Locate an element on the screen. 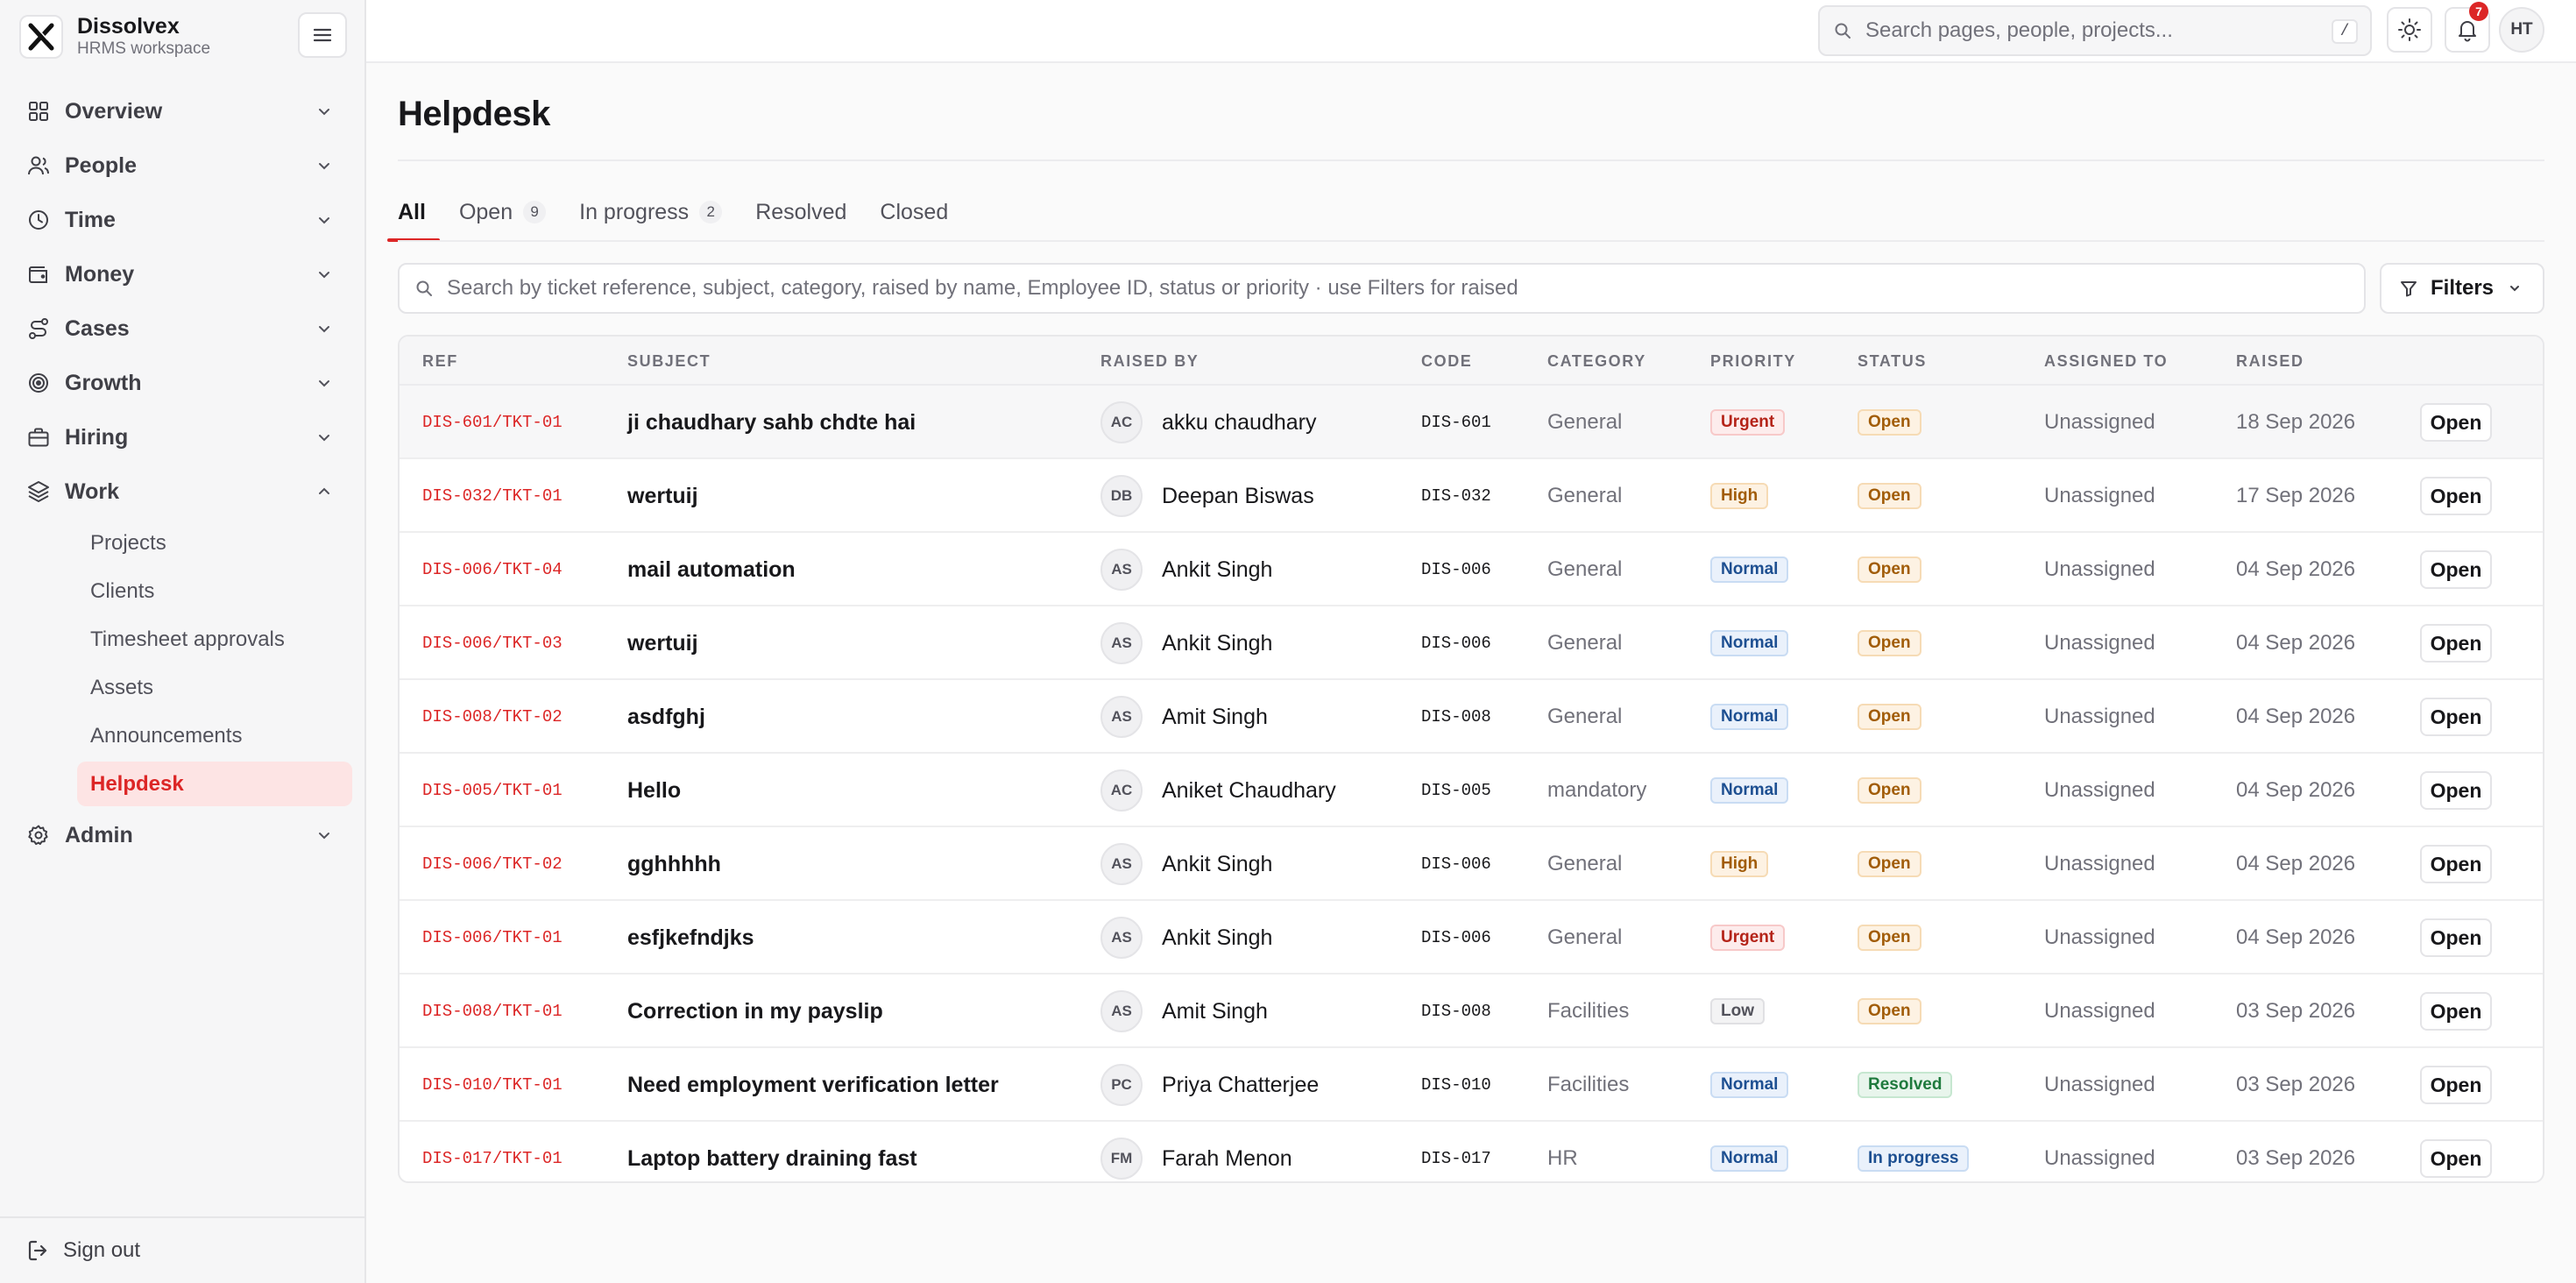 The height and width of the screenshot is (1283, 2576). sidebar-subitem-announcements: Announcements is located at coordinates (183, 736).